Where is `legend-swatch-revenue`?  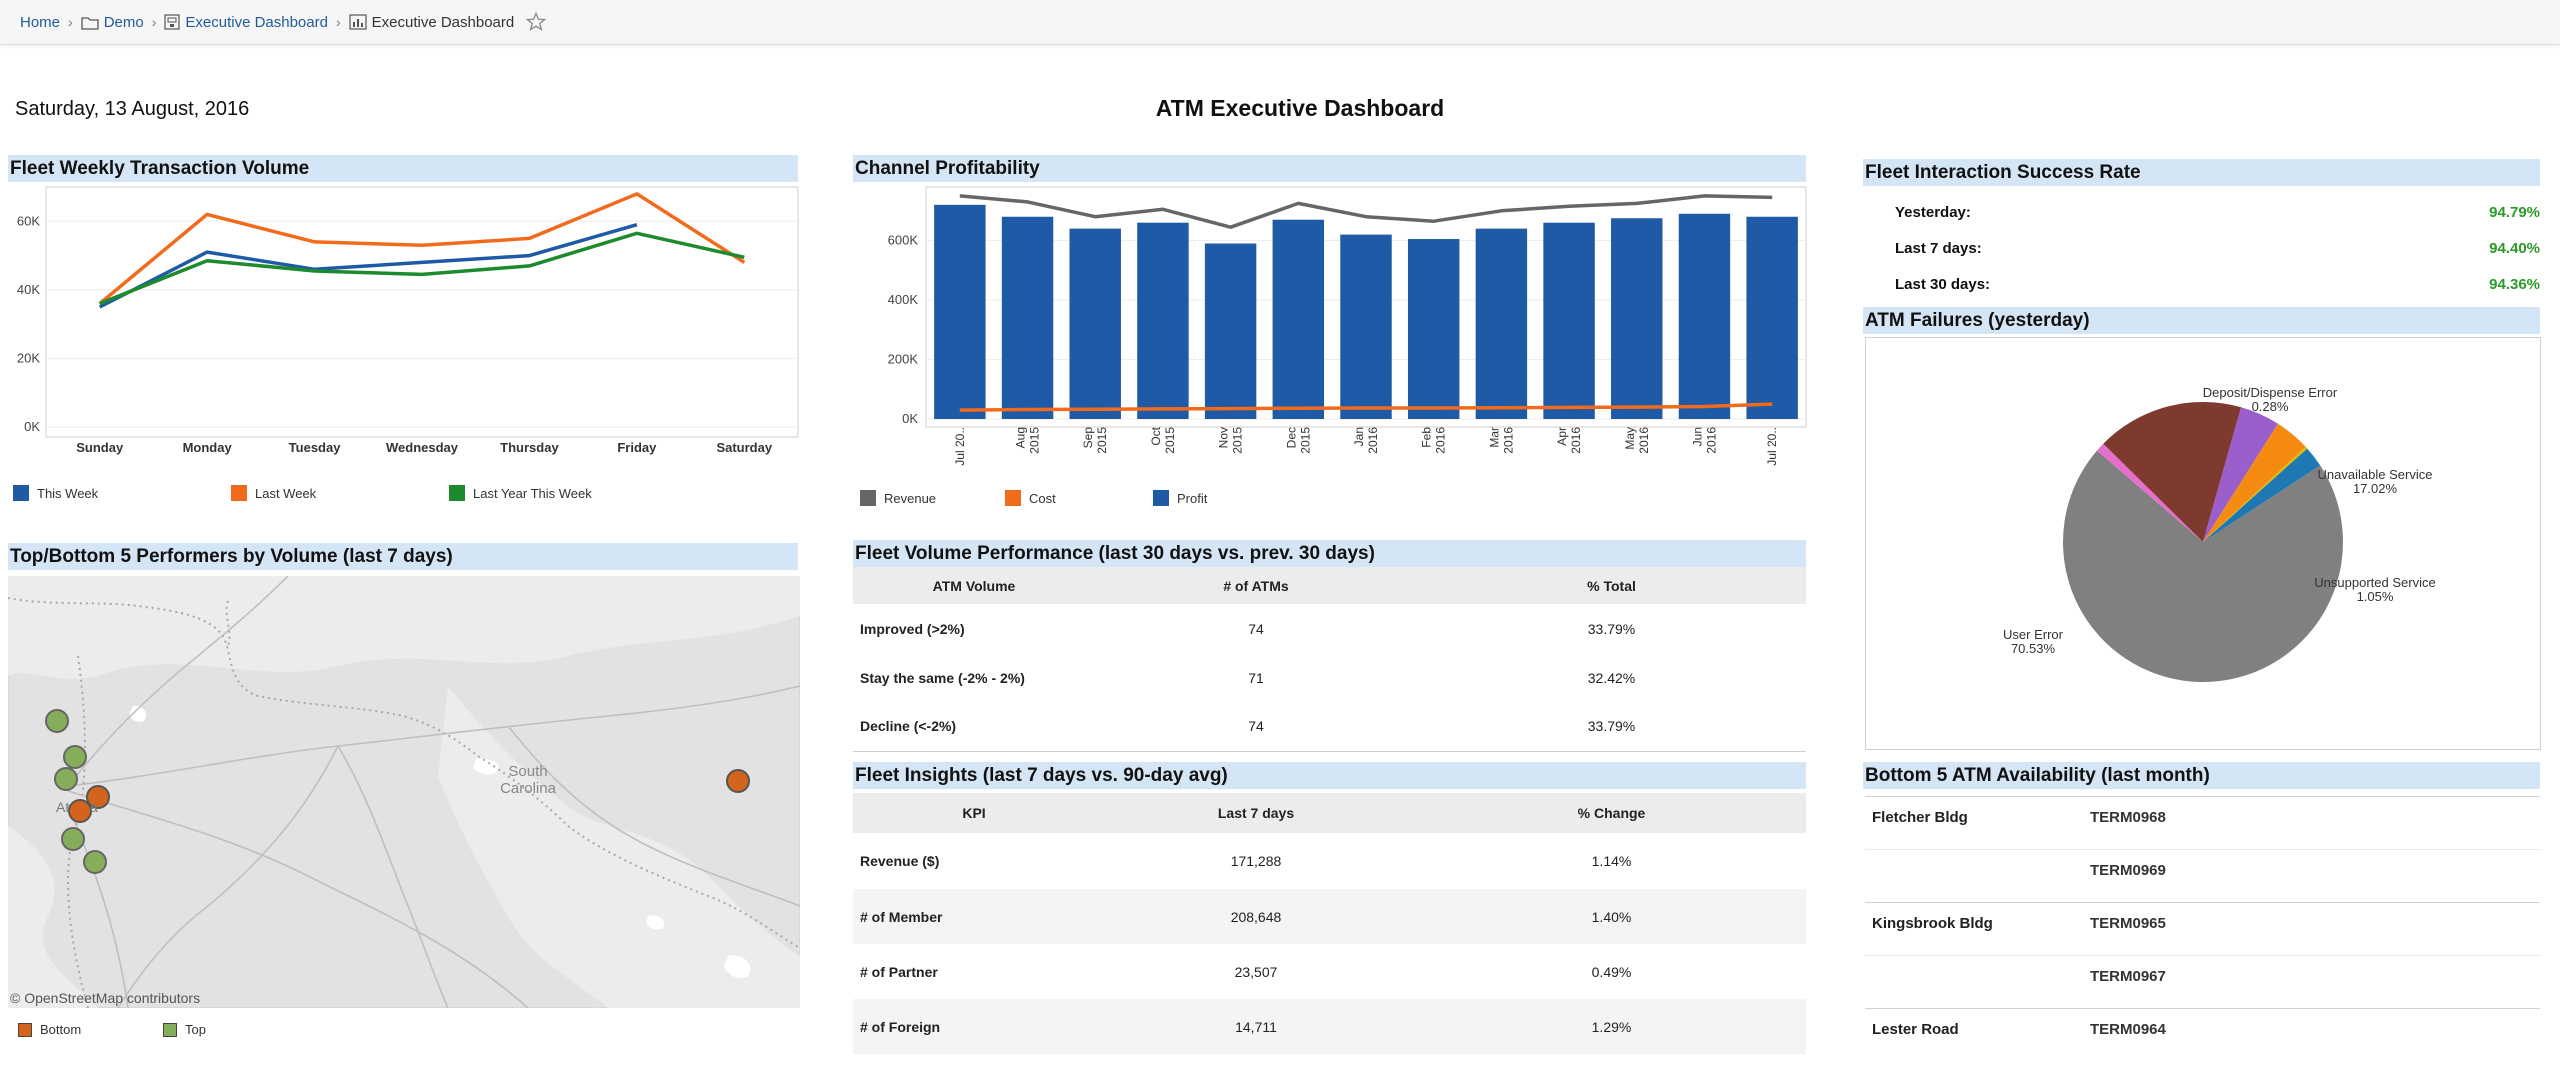
legend-swatch-revenue is located at coordinates (868, 498).